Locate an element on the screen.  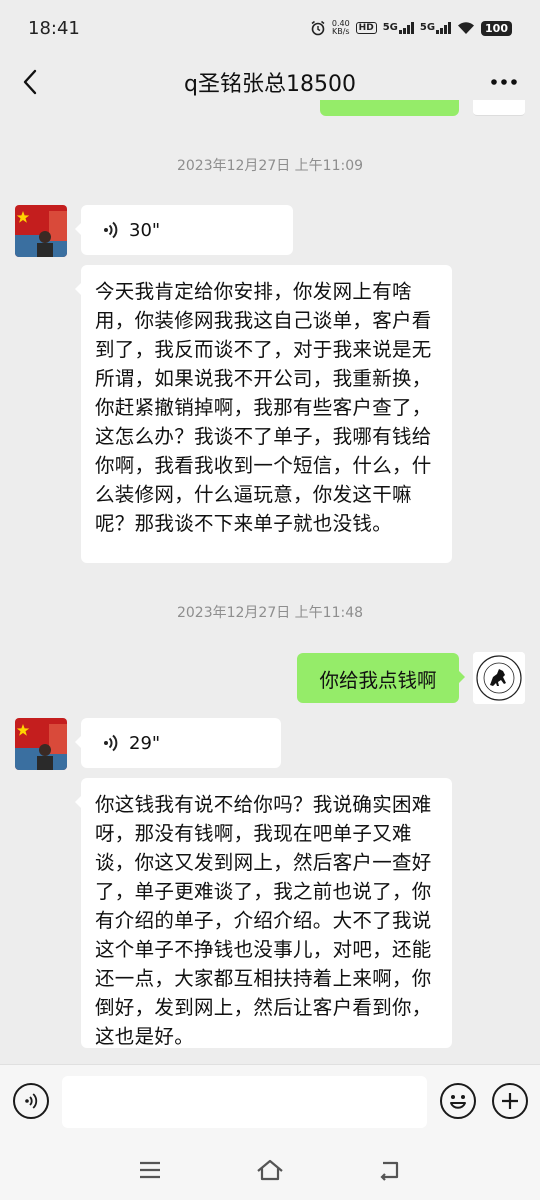
status-icons: 0.40 KB/s HD 5G 5G 100 is located at coordinates (411, 28).